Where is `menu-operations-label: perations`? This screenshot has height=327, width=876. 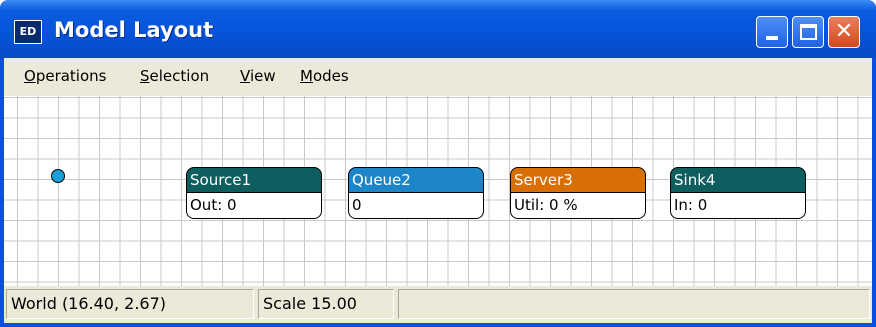 menu-operations-label: perations is located at coordinates (71, 76).